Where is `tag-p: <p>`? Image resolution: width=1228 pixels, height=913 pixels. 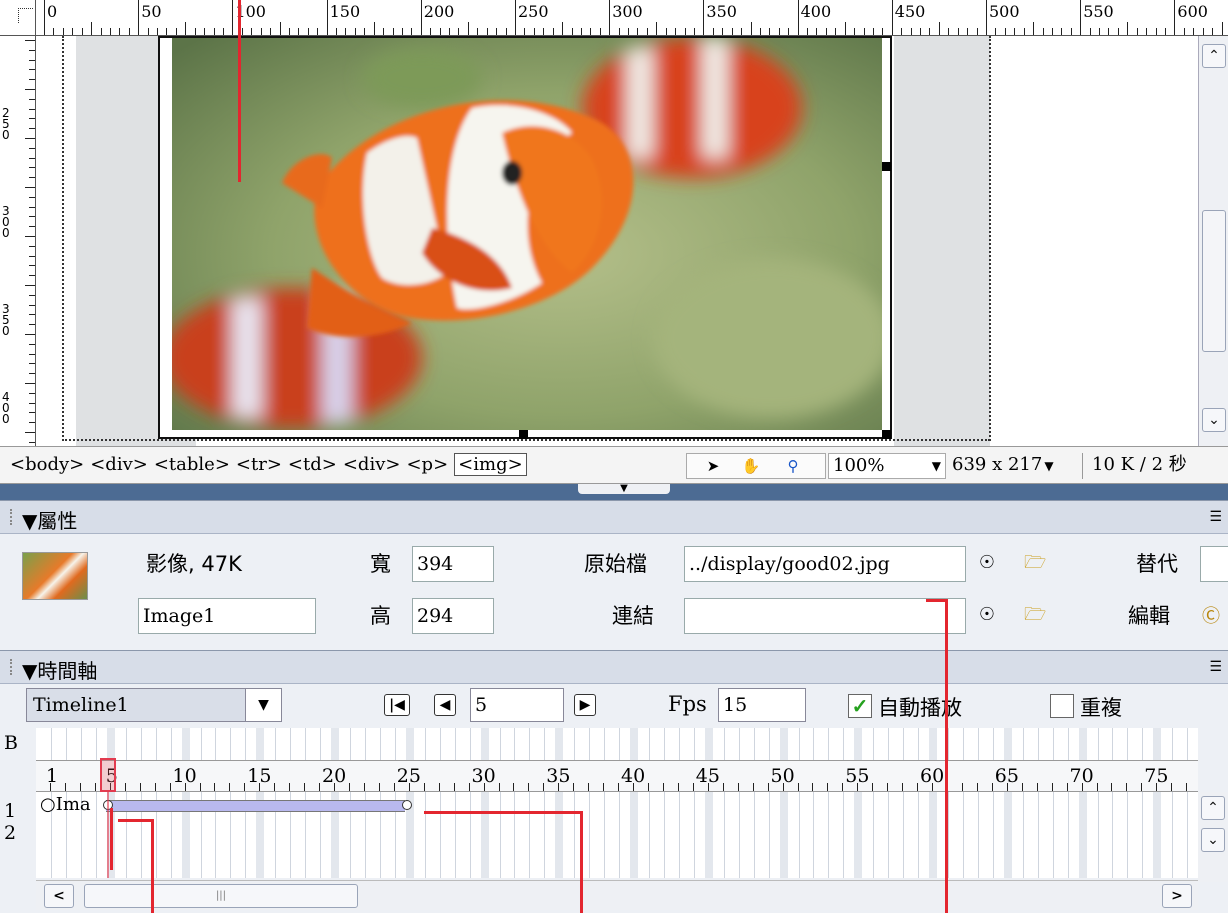 tag-p: <p> is located at coordinates (427, 464).